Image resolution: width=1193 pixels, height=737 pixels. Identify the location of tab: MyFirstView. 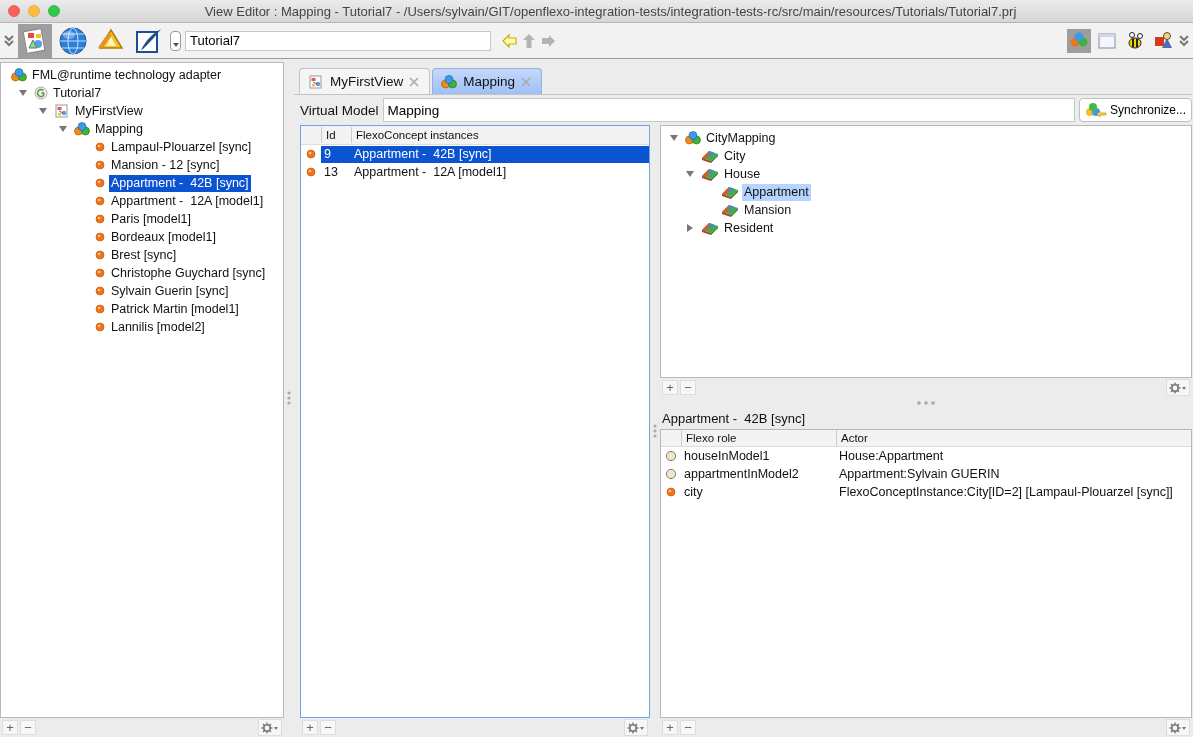
(365, 81).